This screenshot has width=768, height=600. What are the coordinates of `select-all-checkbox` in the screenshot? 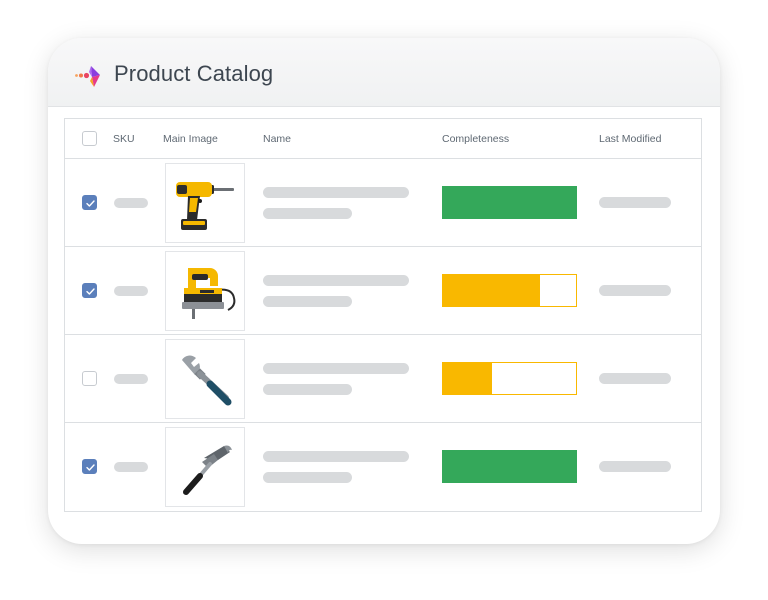 It's located at (89, 138).